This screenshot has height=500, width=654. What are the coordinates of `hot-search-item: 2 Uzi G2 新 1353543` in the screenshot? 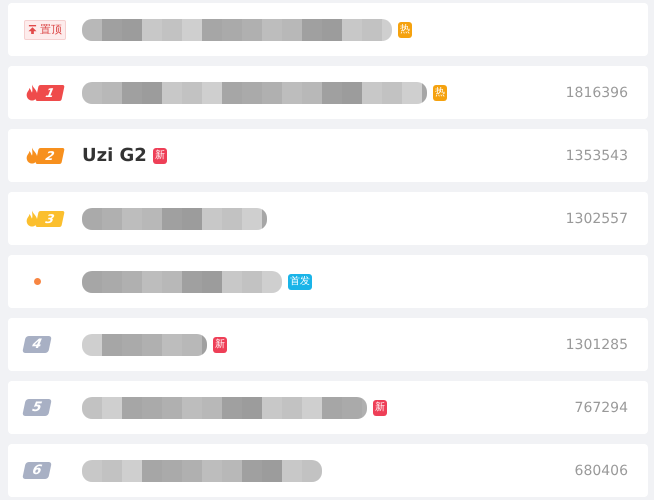 It's located at (328, 155).